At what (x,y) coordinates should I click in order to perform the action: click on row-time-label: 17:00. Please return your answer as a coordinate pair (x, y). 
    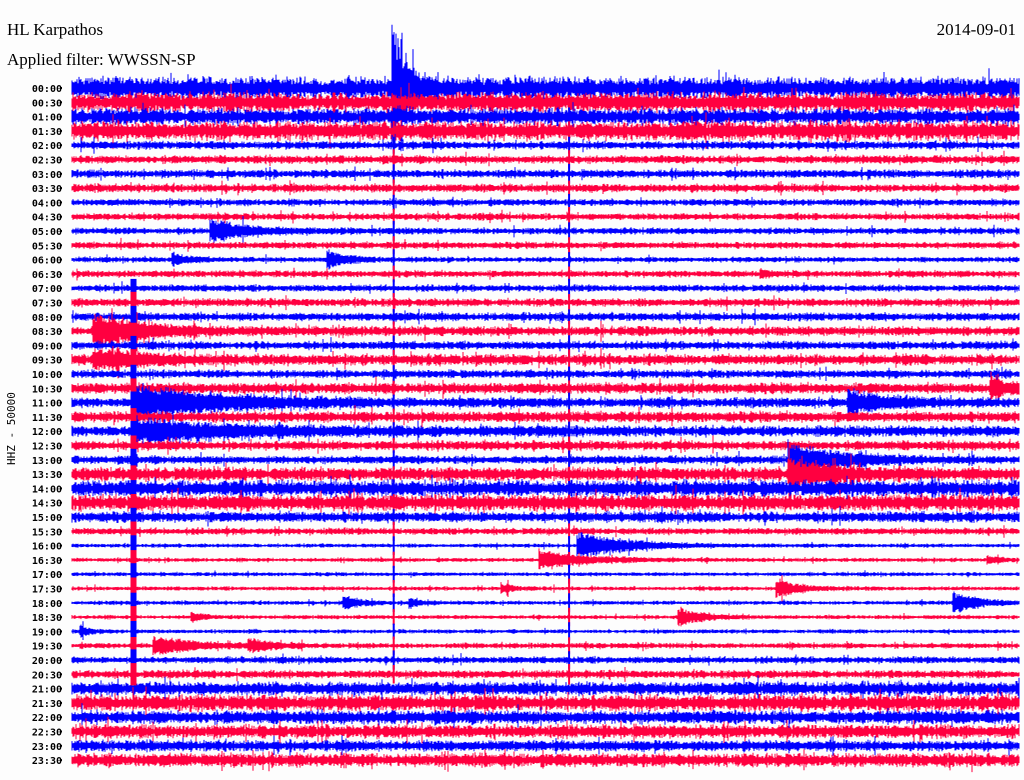
    Looking at the image, I should click on (47, 575).